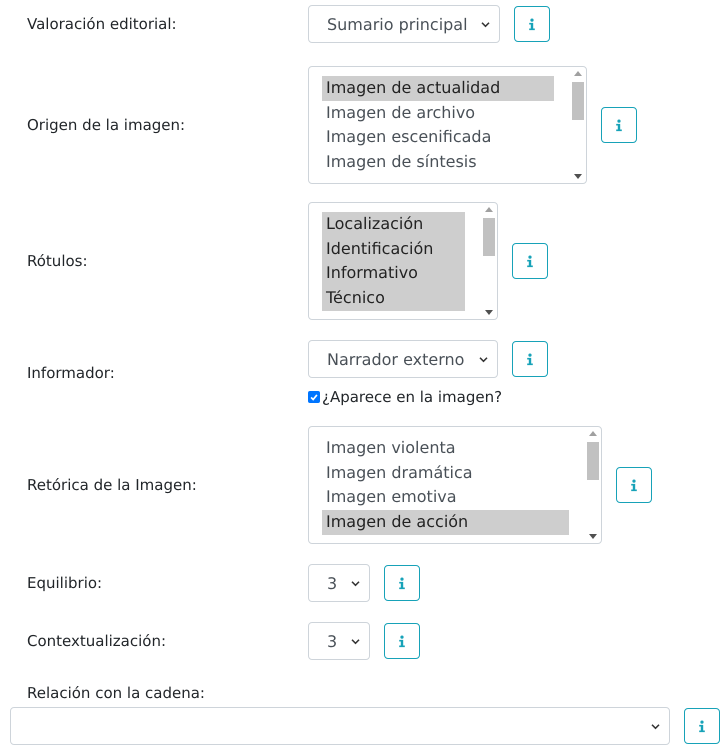 The height and width of the screenshot is (755, 720). Describe the element at coordinates (102, 24) in the screenshot. I see `field-label: Valoración editorial:` at that location.